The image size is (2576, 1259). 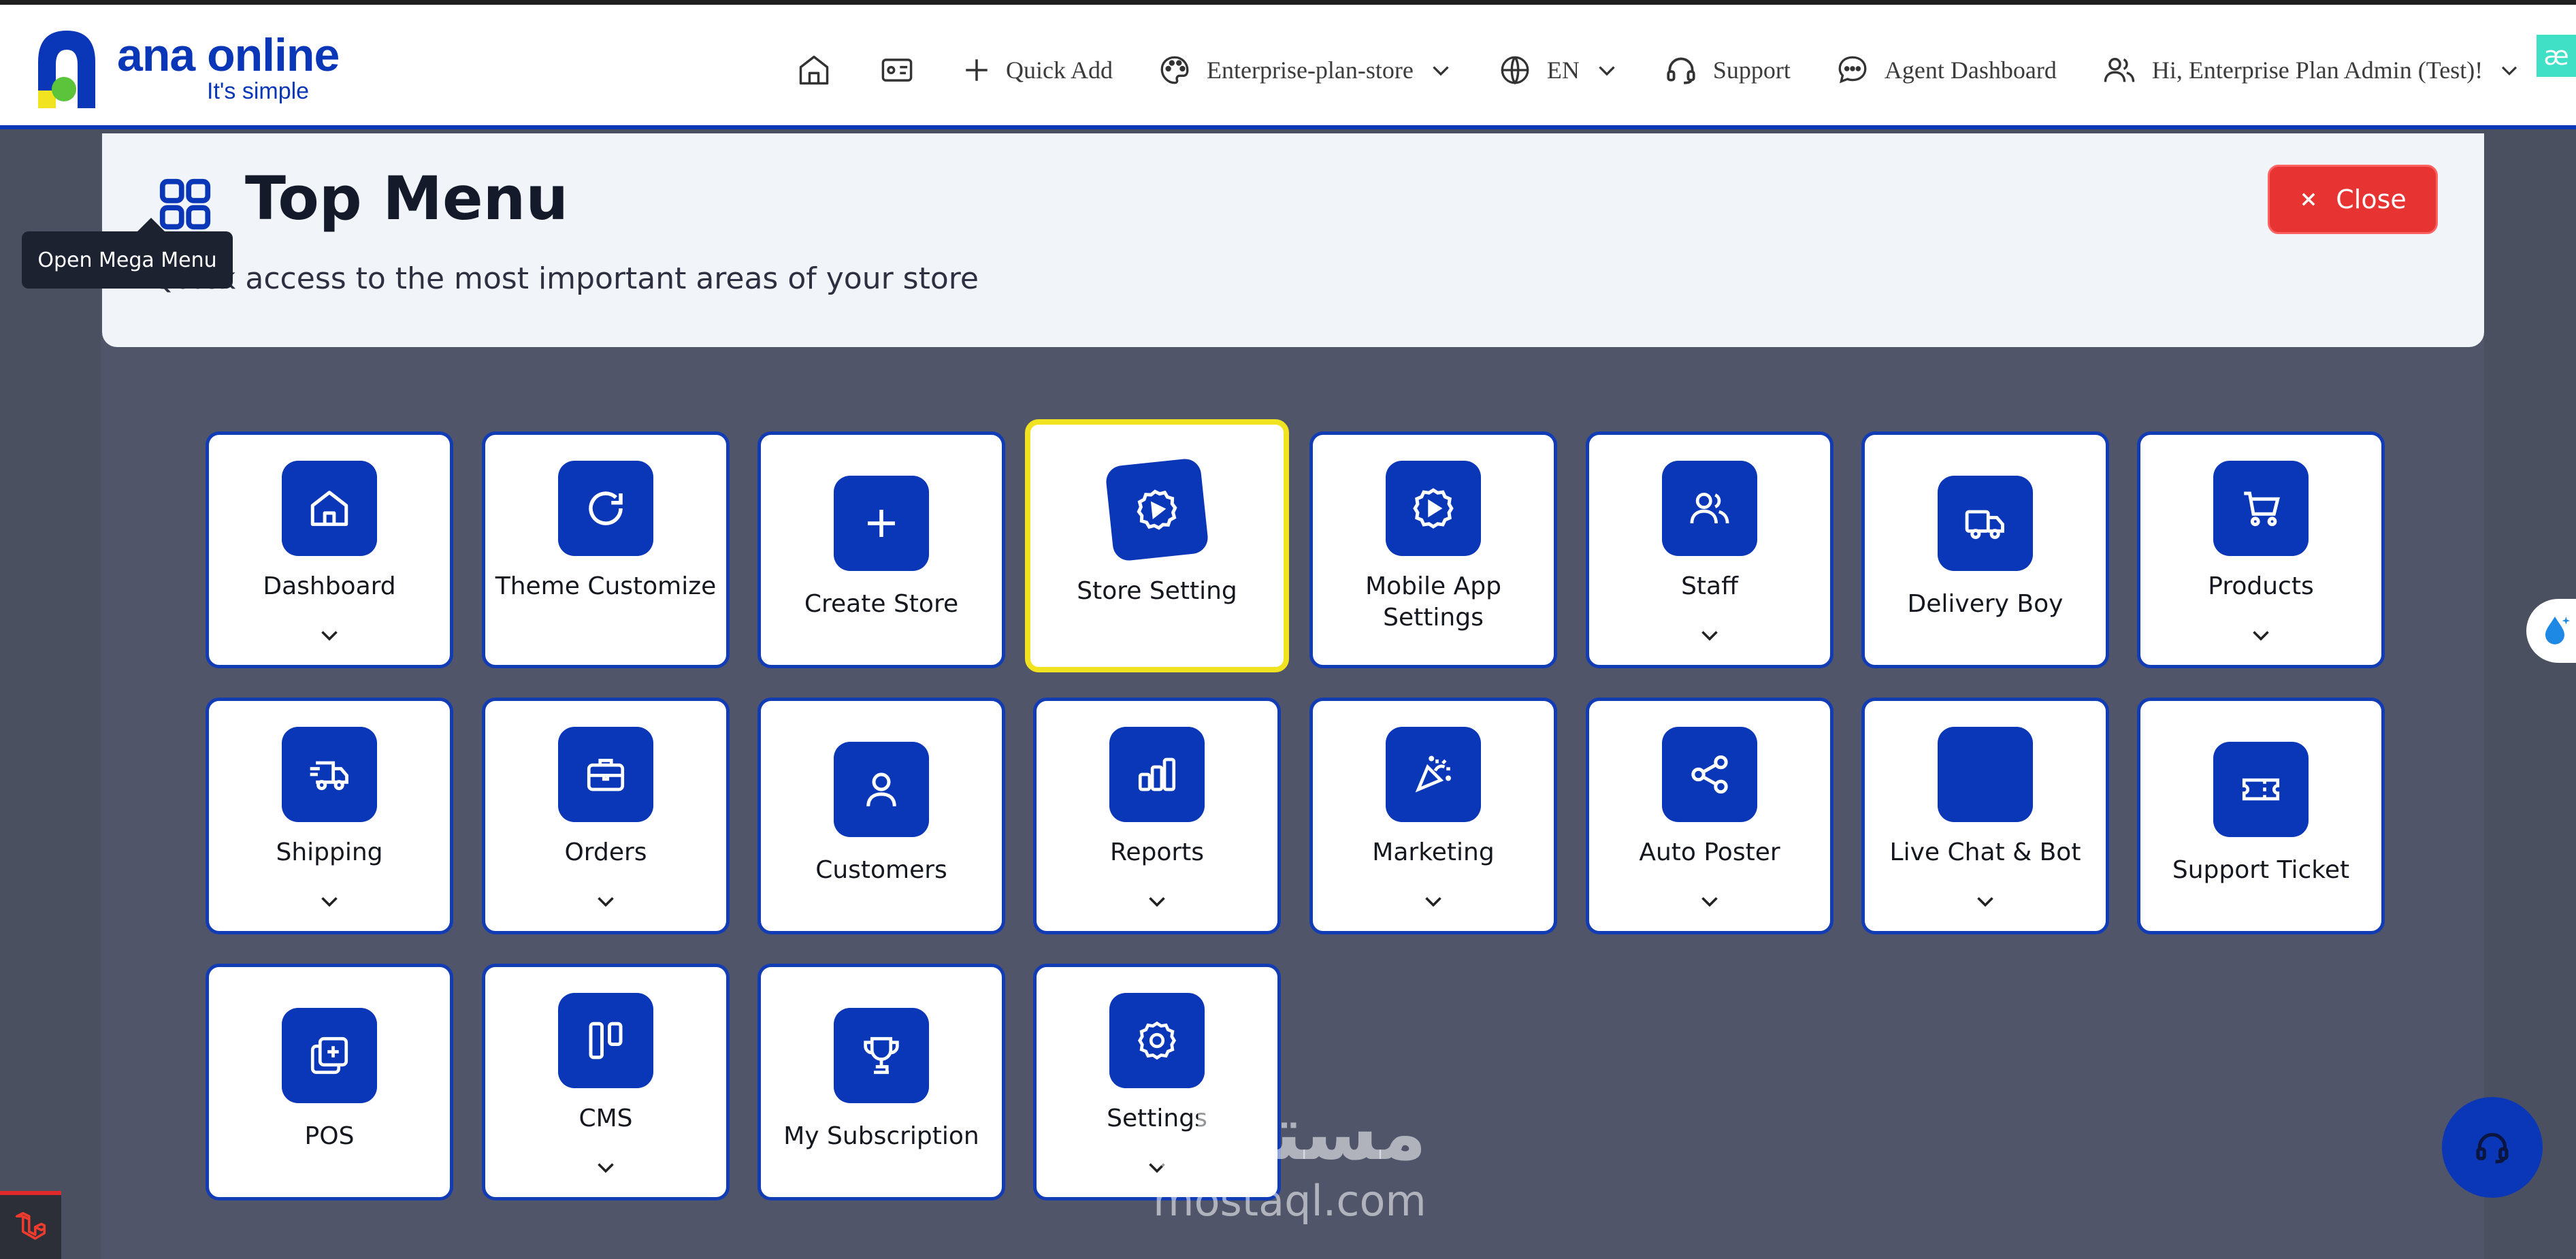 I want to click on pos-icon, so click(x=329, y=1056).